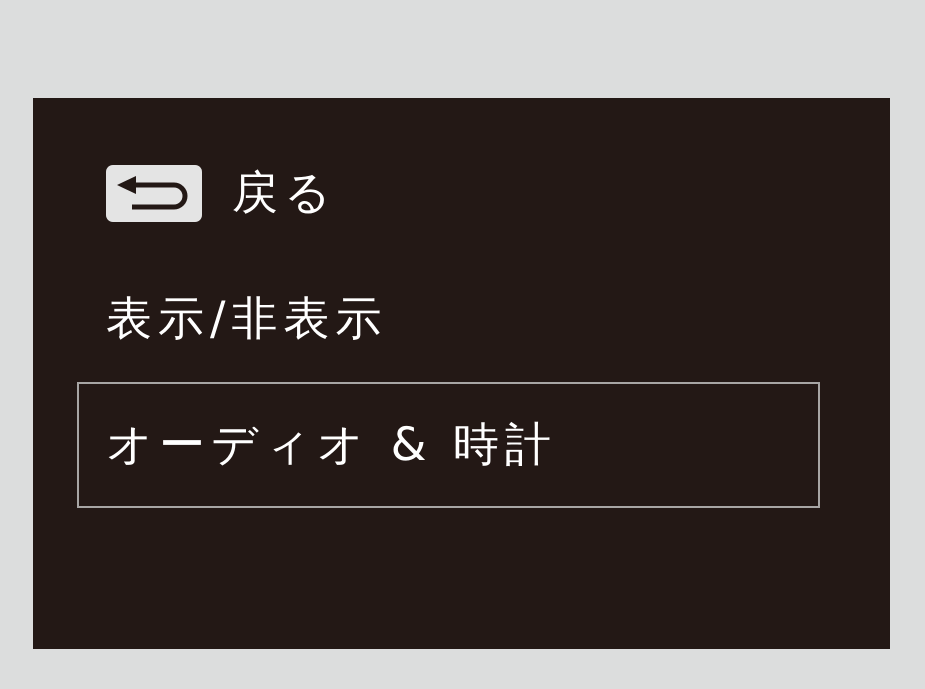  I want to click on menu-item: 表示/非表示, so click(247, 319).